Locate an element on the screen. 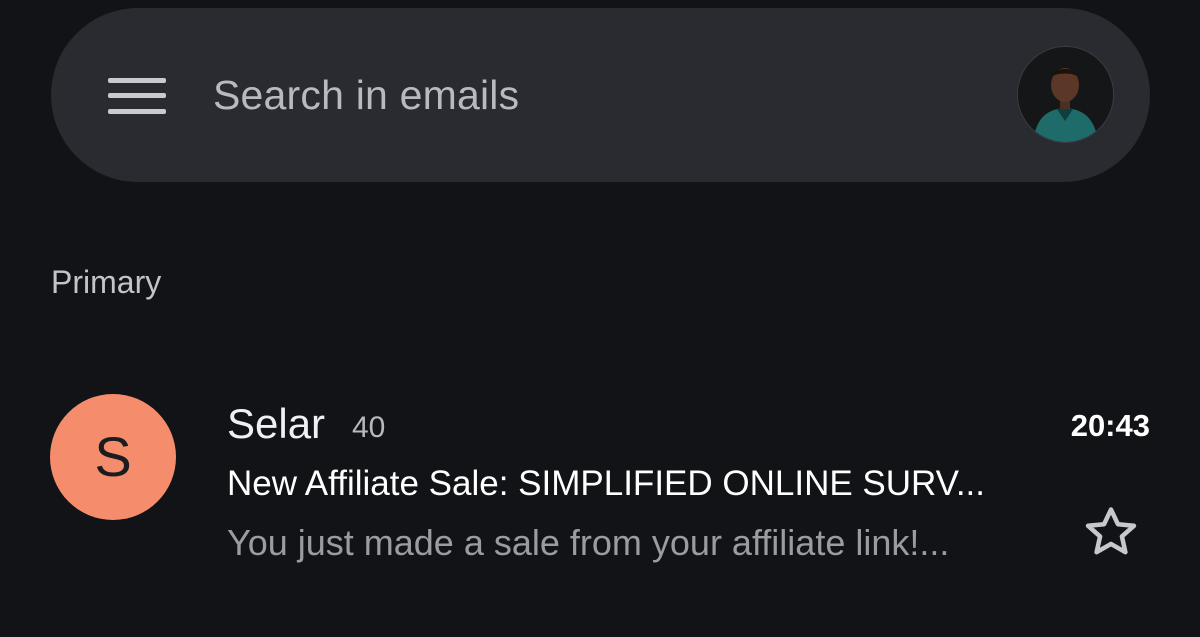 This screenshot has width=1200, height=637. profile-photo-icon is located at coordinates (1065, 94).